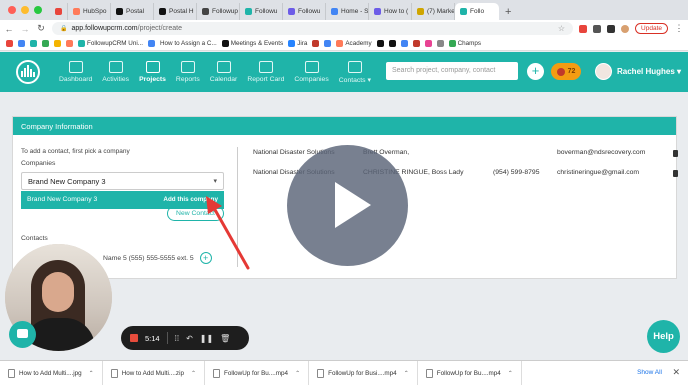  I want to click on url-field: 🔒 app.followupcrm.com/project/create ☆, so click(313, 28).